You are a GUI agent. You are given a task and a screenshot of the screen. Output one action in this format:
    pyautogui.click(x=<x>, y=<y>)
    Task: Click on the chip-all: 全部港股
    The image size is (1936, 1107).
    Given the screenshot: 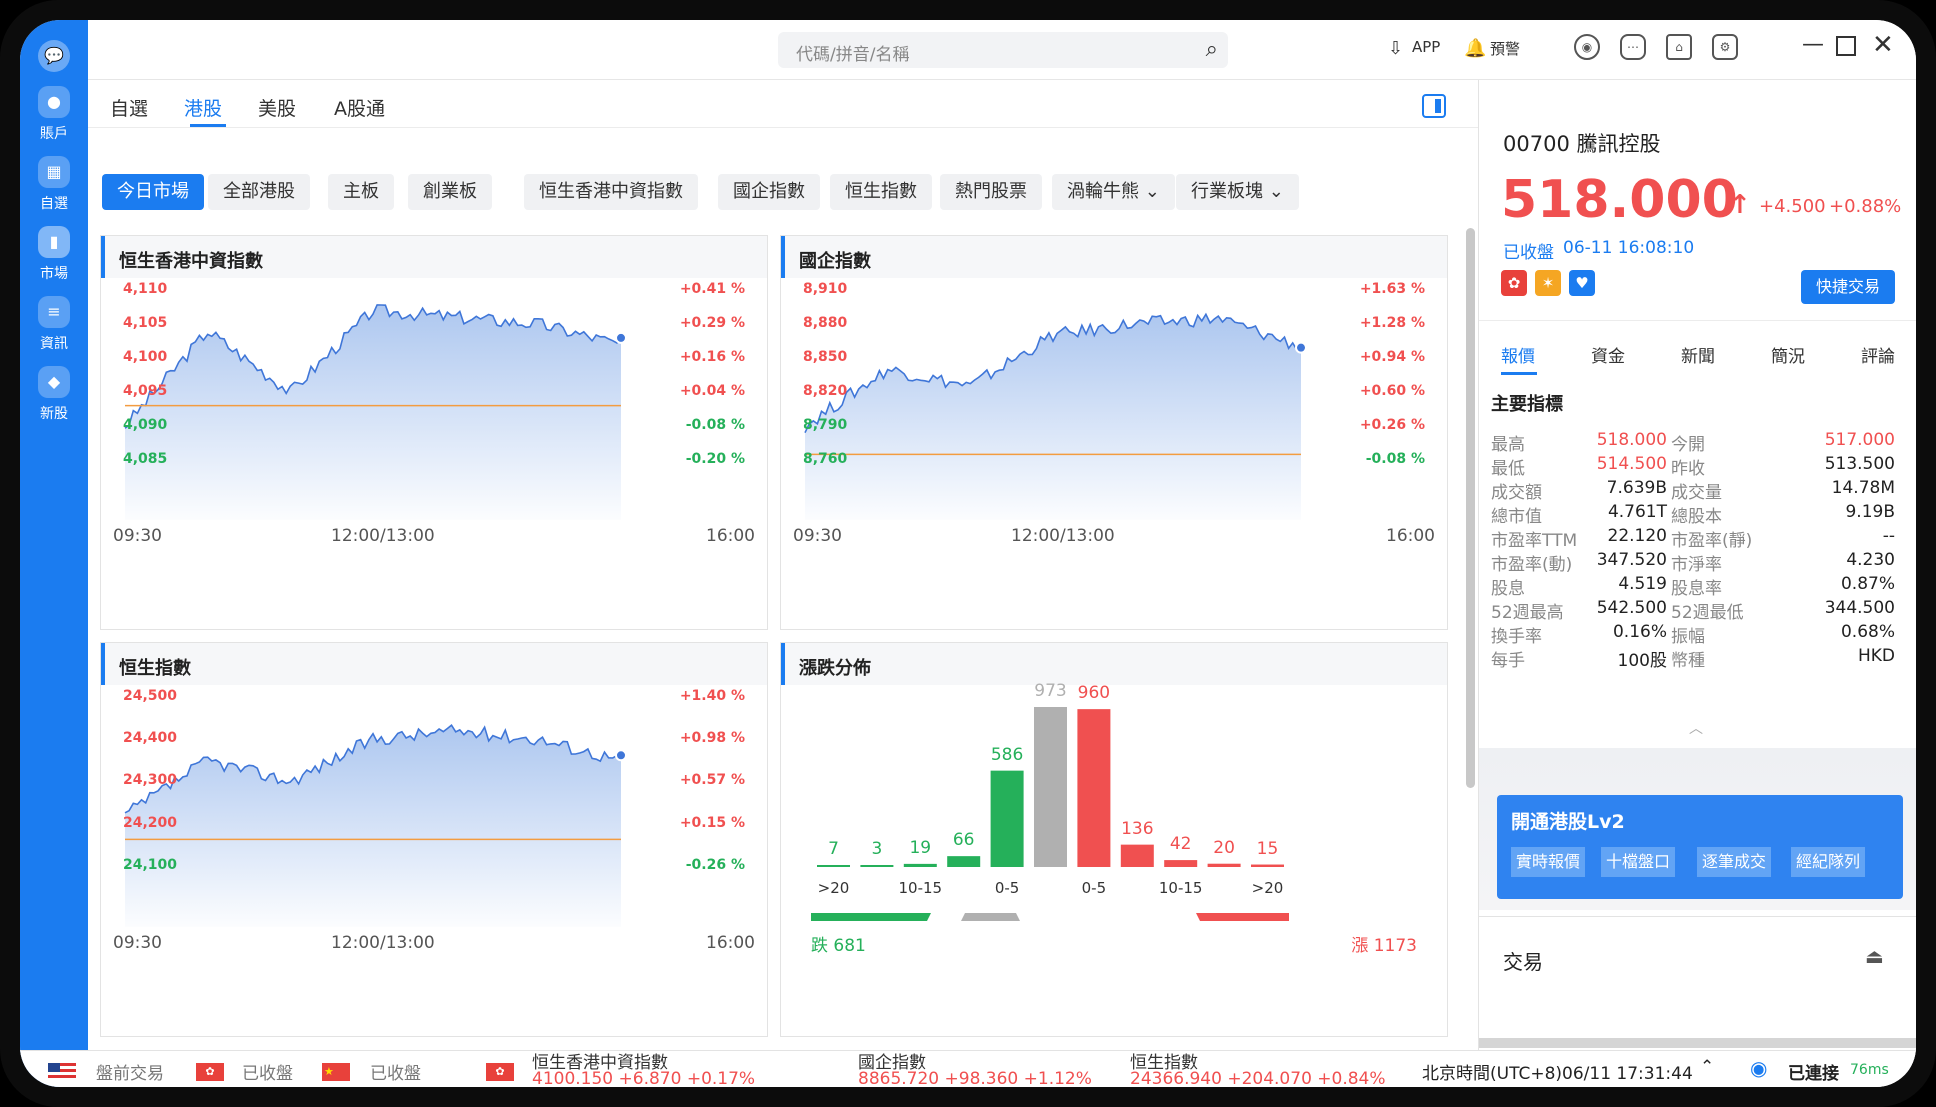 What is the action you would take?
    pyautogui.click(x=259, y=192)
    